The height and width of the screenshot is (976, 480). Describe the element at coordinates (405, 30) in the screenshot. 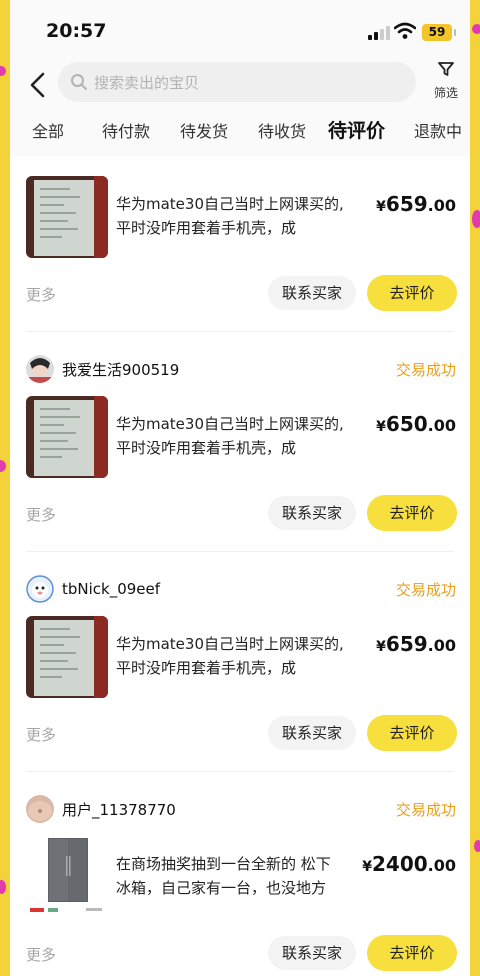

I see `wifi-icon` at that location.